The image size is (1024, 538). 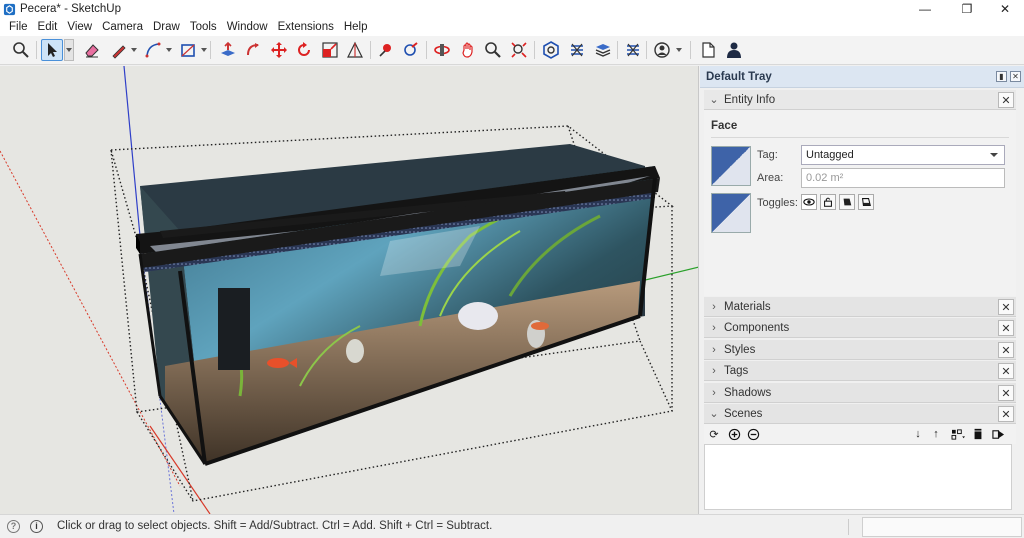 What do you see at coordinates (714, 434) in the screenshot?
I see `refresh-icon: ⟳` at bounding box center [714, 434].